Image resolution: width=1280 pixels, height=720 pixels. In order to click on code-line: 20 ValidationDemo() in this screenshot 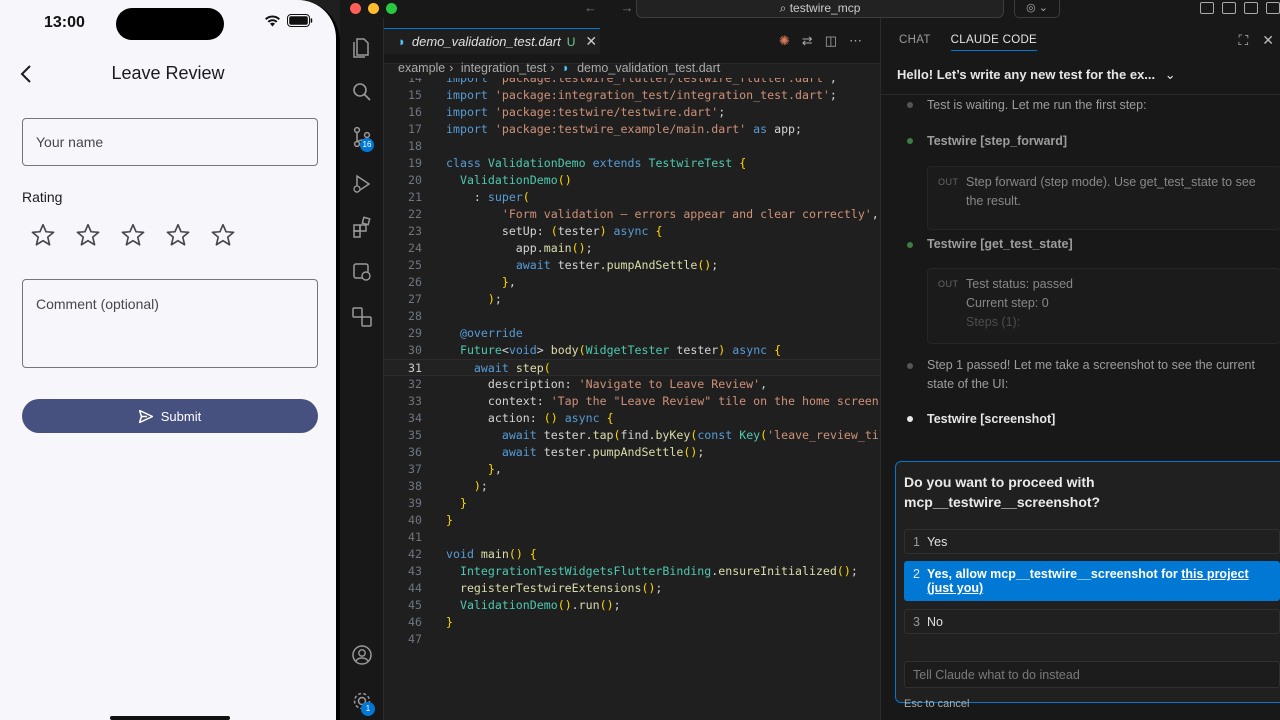, I will do `click(632, 180)`.